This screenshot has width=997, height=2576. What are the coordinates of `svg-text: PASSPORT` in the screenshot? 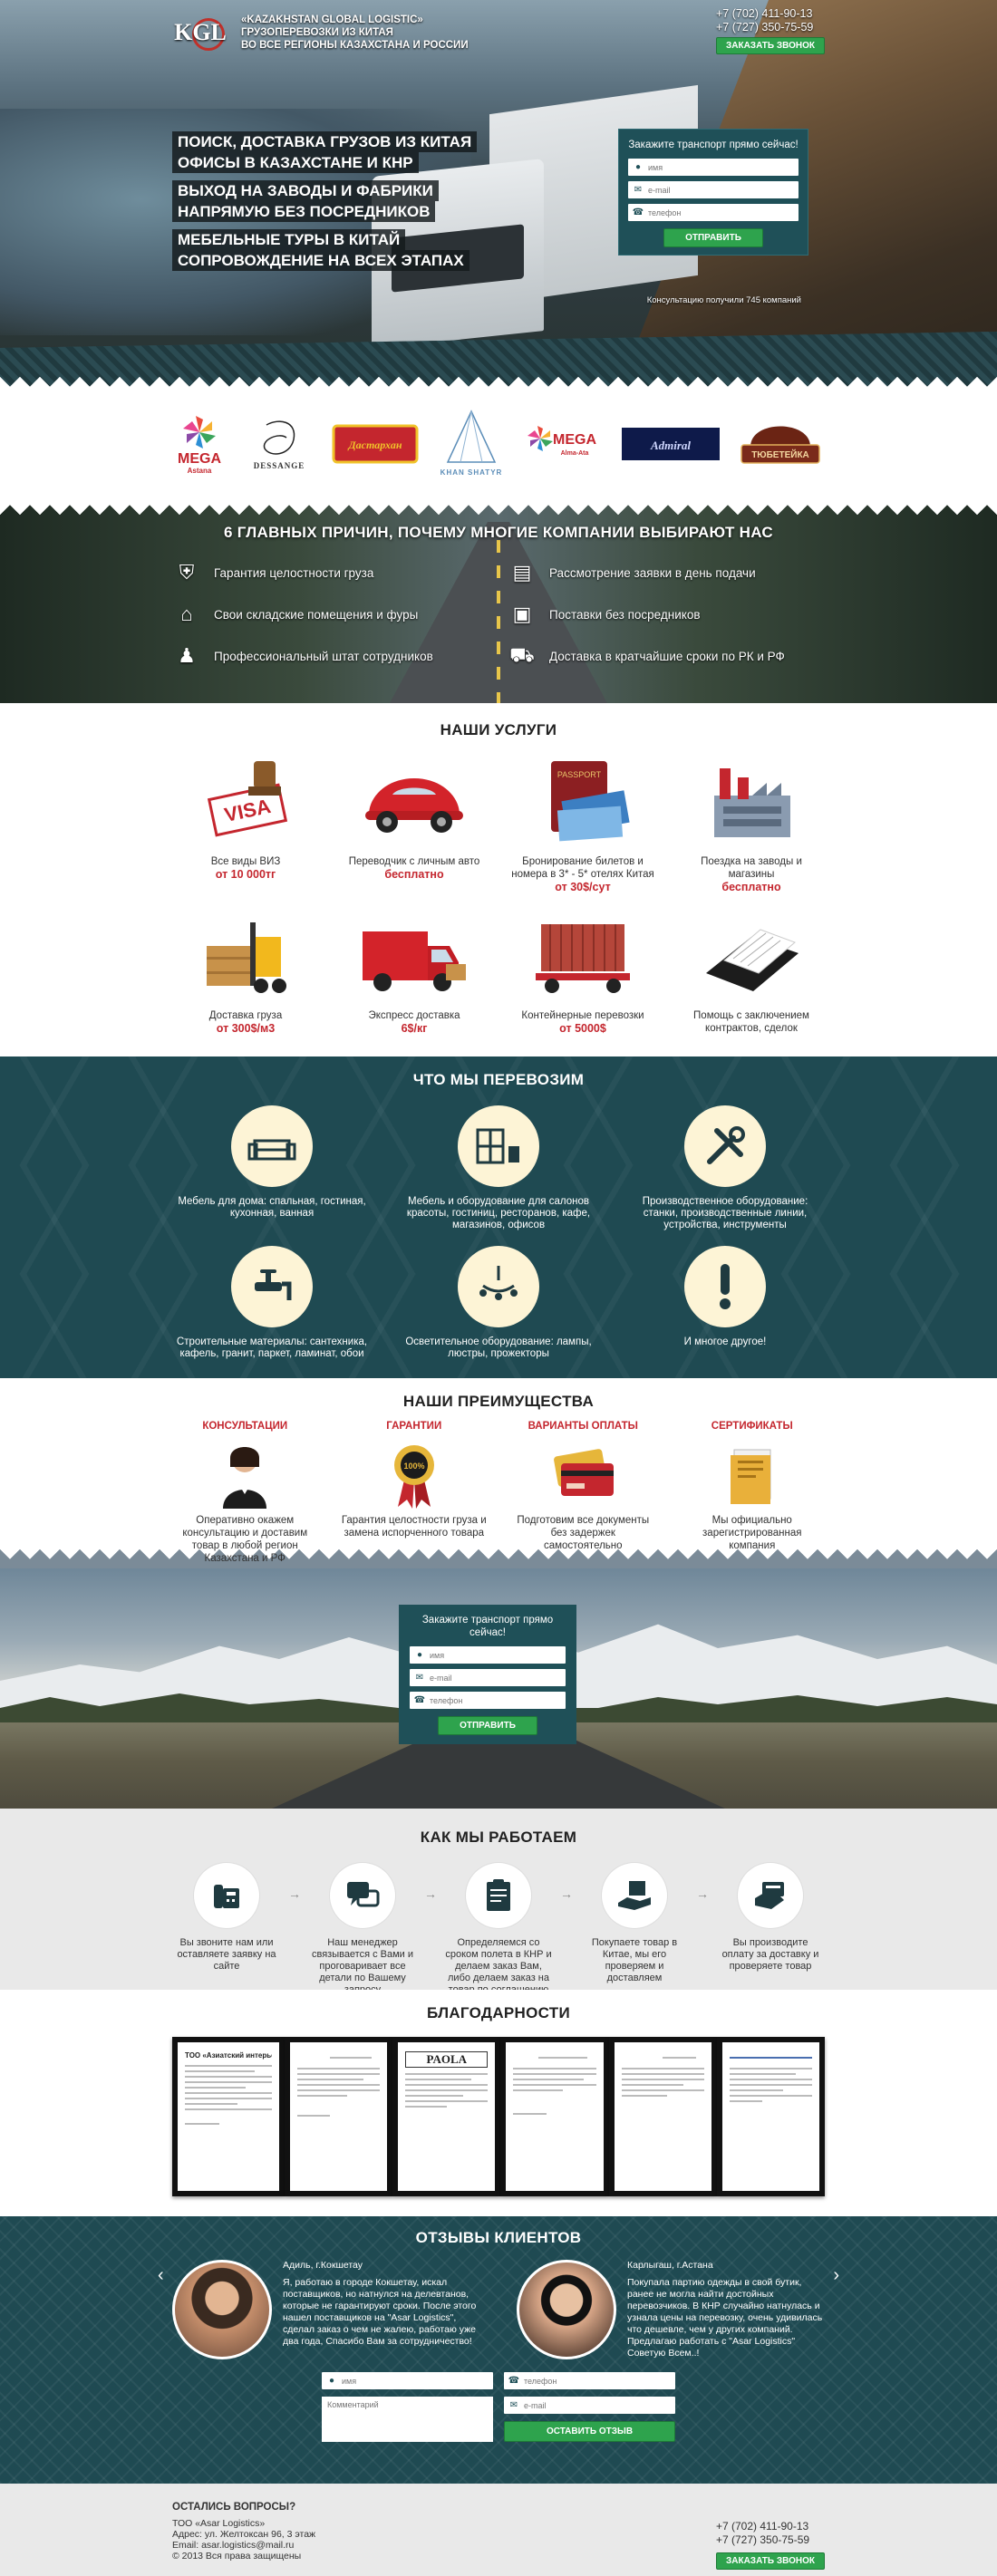 It's located at (579, 774).